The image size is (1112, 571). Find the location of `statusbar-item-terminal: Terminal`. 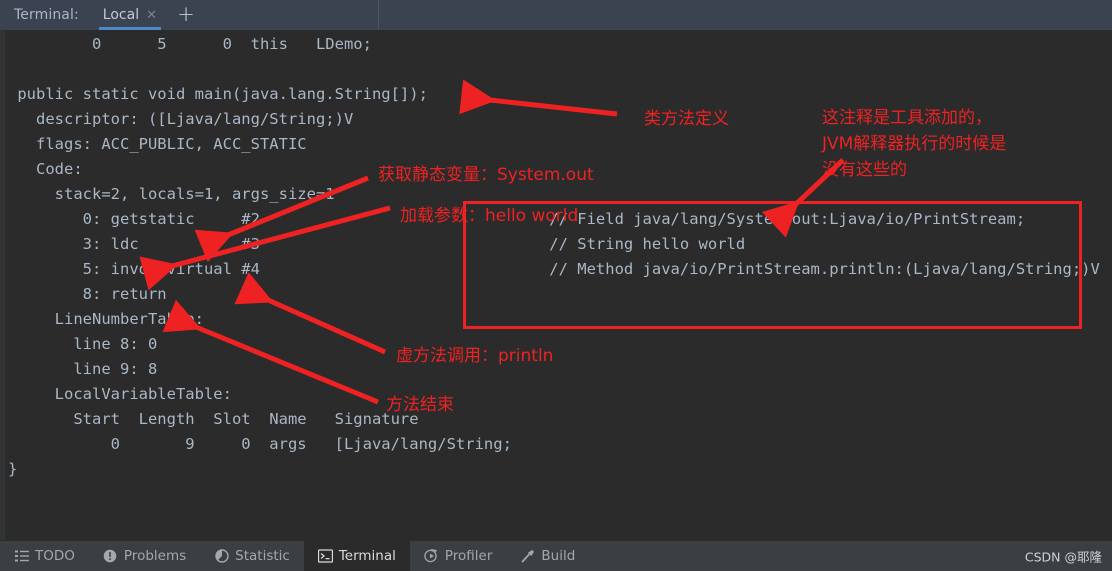

statusbar-item-terminal: Terminal is located at coordinates (356, 556).